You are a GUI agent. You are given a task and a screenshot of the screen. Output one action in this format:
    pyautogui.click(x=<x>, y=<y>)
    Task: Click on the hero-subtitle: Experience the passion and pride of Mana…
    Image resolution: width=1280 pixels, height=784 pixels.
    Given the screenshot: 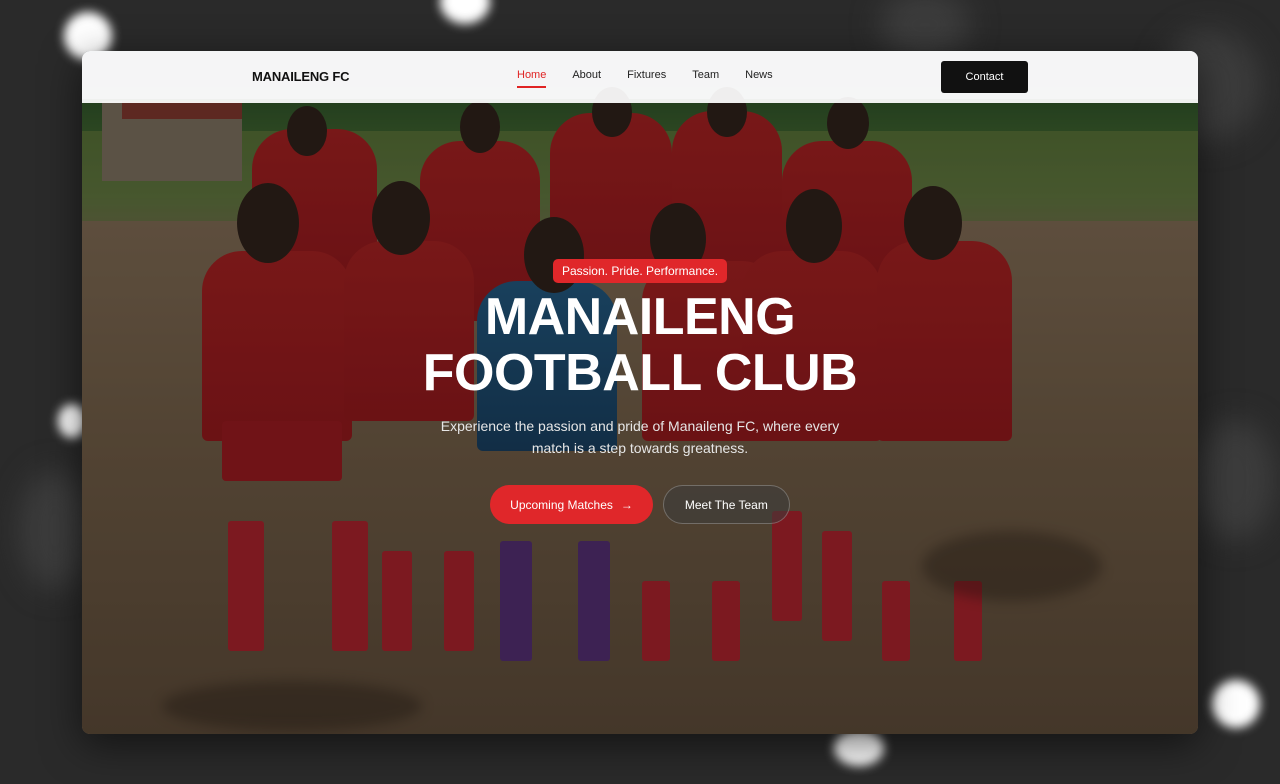 What is the action you would take?
    pyautogui.click(x=640, y=437)
    